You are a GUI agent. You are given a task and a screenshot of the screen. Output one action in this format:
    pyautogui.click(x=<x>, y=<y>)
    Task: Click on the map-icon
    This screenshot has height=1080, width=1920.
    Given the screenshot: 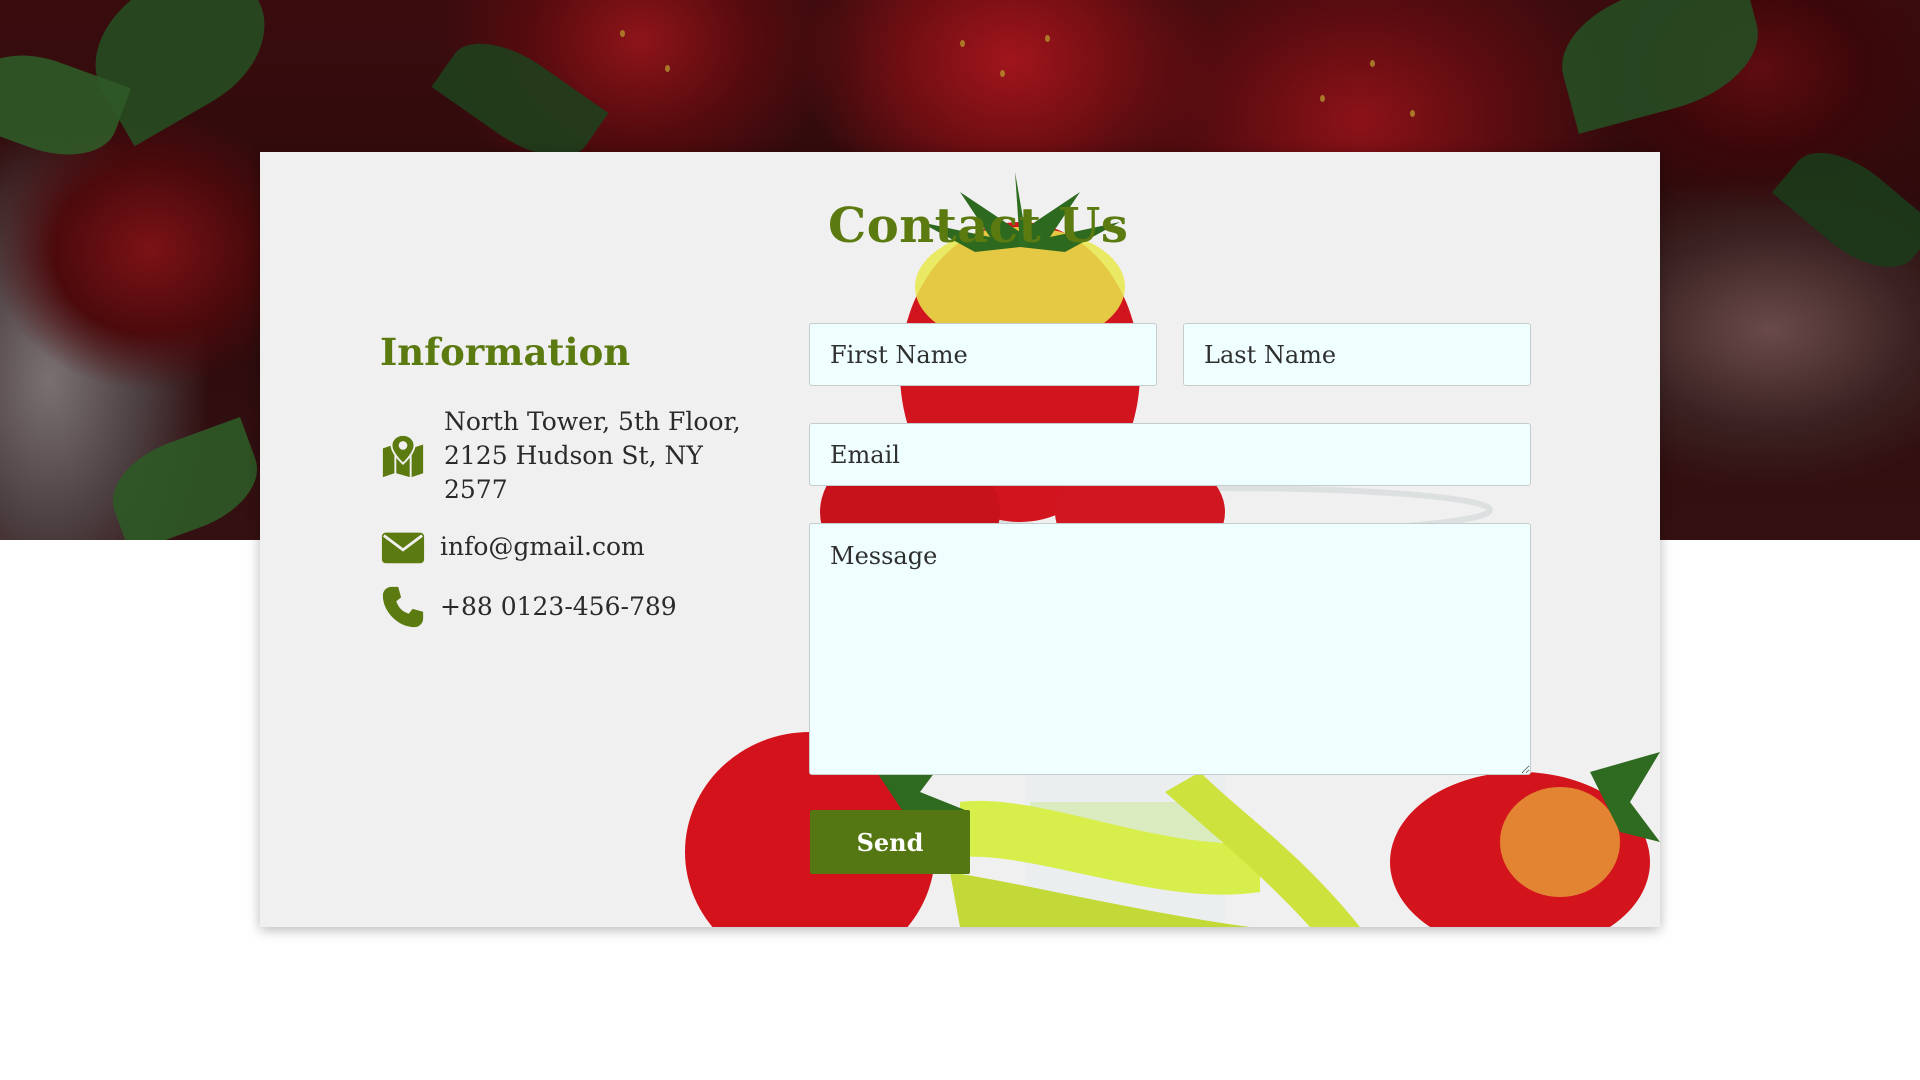 What is the action you would take?
    pyautogui.click(x=403, y=455)
    